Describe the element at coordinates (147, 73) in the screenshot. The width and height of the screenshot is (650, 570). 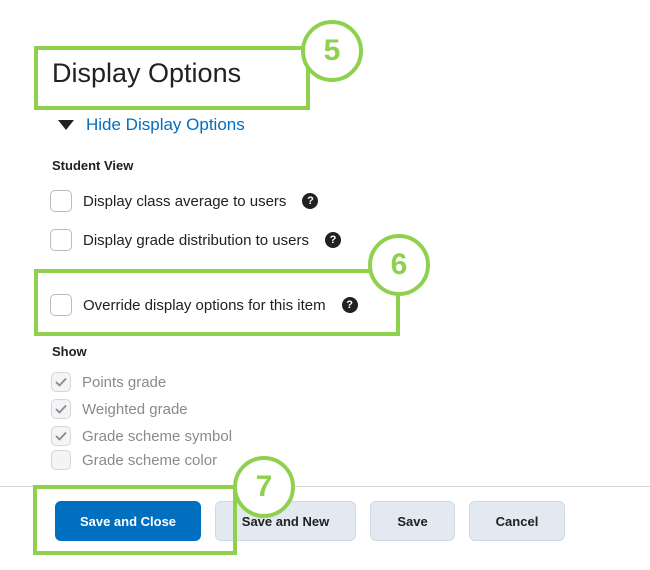
I see `page-title: Display Options` at that location.